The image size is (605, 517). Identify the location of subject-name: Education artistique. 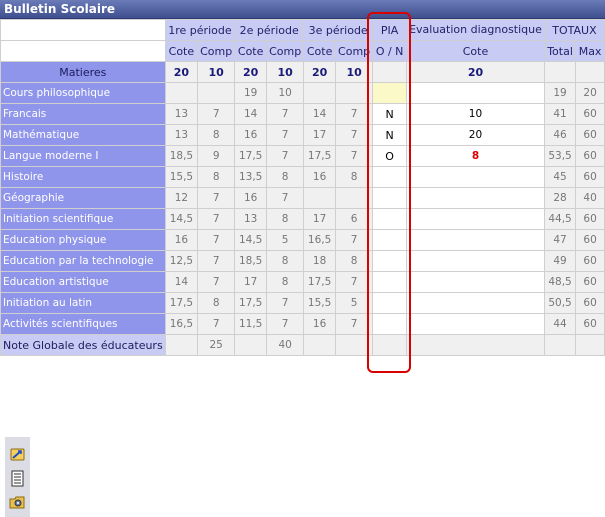
(83, 282).